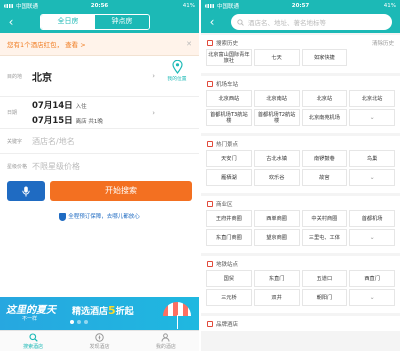 This screenshot has width=400, height=351. I want to click on section-header: 地铁站点, so click(222, 264).